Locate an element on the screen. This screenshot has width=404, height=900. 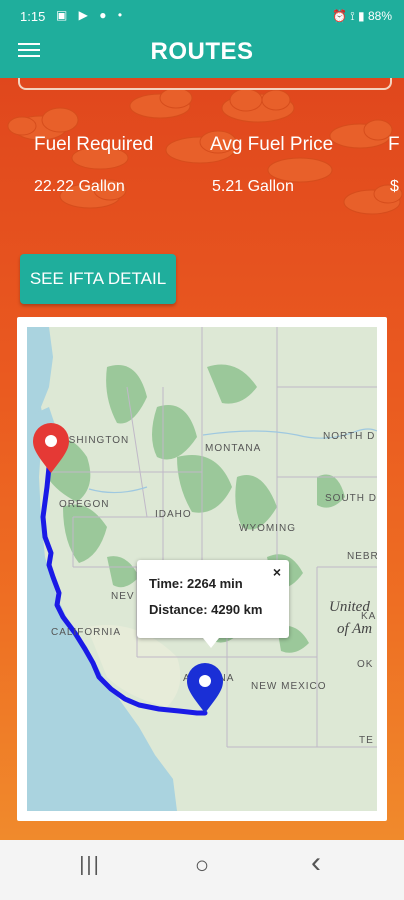
label-idaho: IDAHO is located at coordinates (173, 514).